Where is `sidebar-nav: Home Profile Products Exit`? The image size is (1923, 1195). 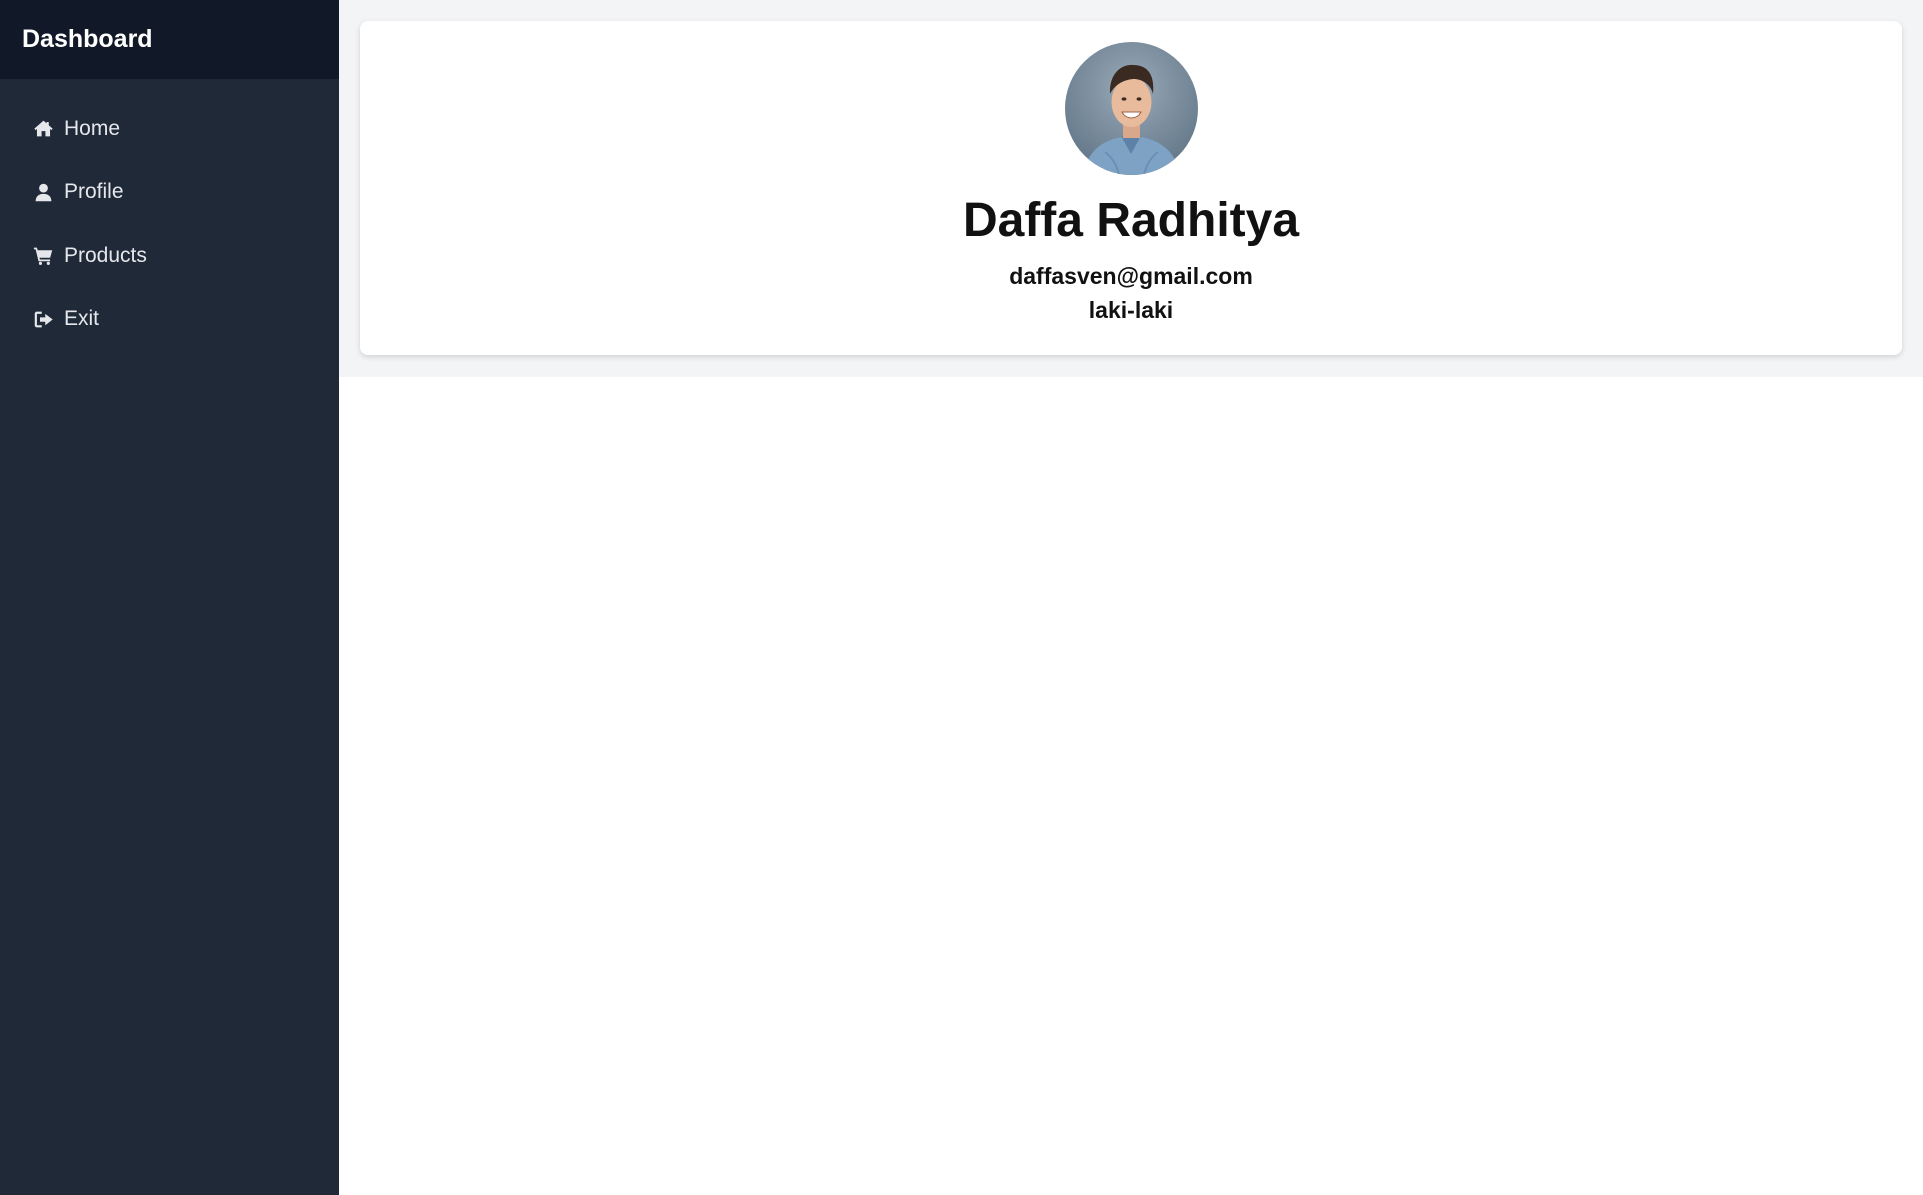 sidebar-nav: Home Profile Products Exit is located at coordinates (169, 215).